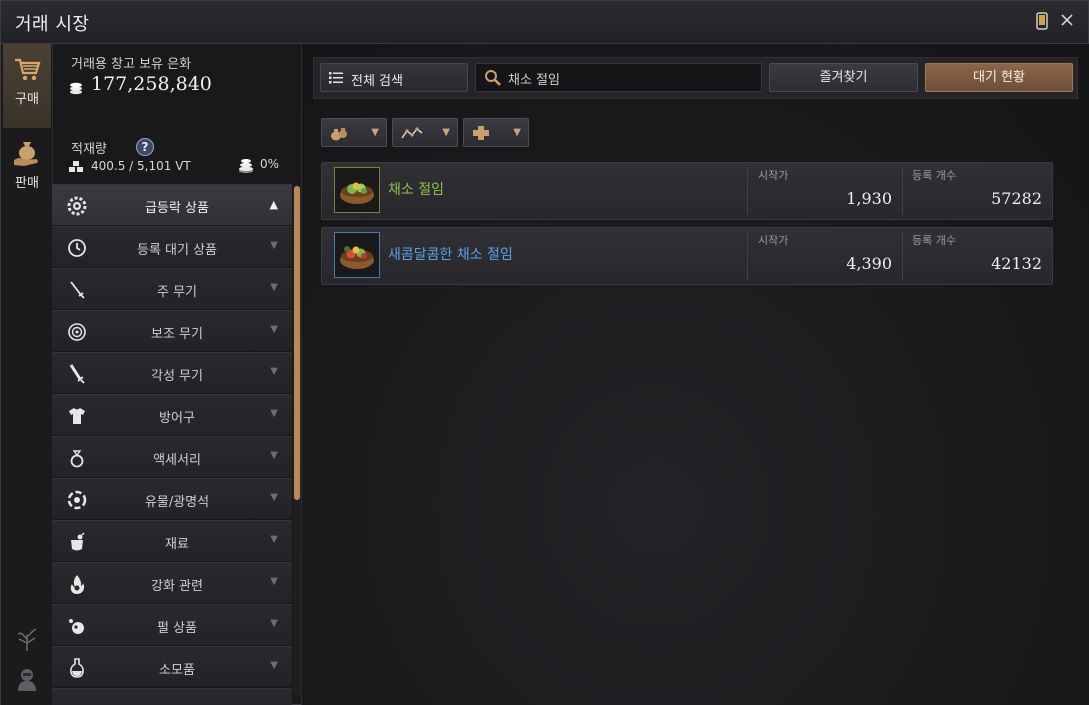  I want to click on clock-icon, so click(77, 248).